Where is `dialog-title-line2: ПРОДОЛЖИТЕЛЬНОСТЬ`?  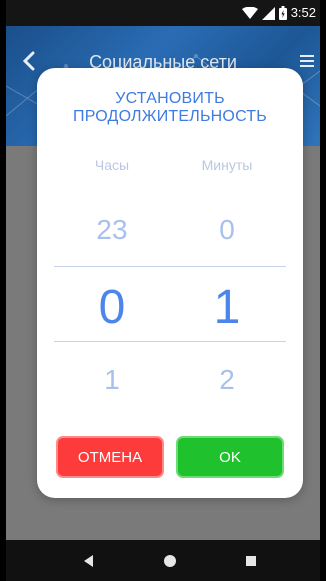
dialog-title-line2: ПРОДОЛЖИТЕЛЬНОСТЬ is located at coordinates (170, 116).